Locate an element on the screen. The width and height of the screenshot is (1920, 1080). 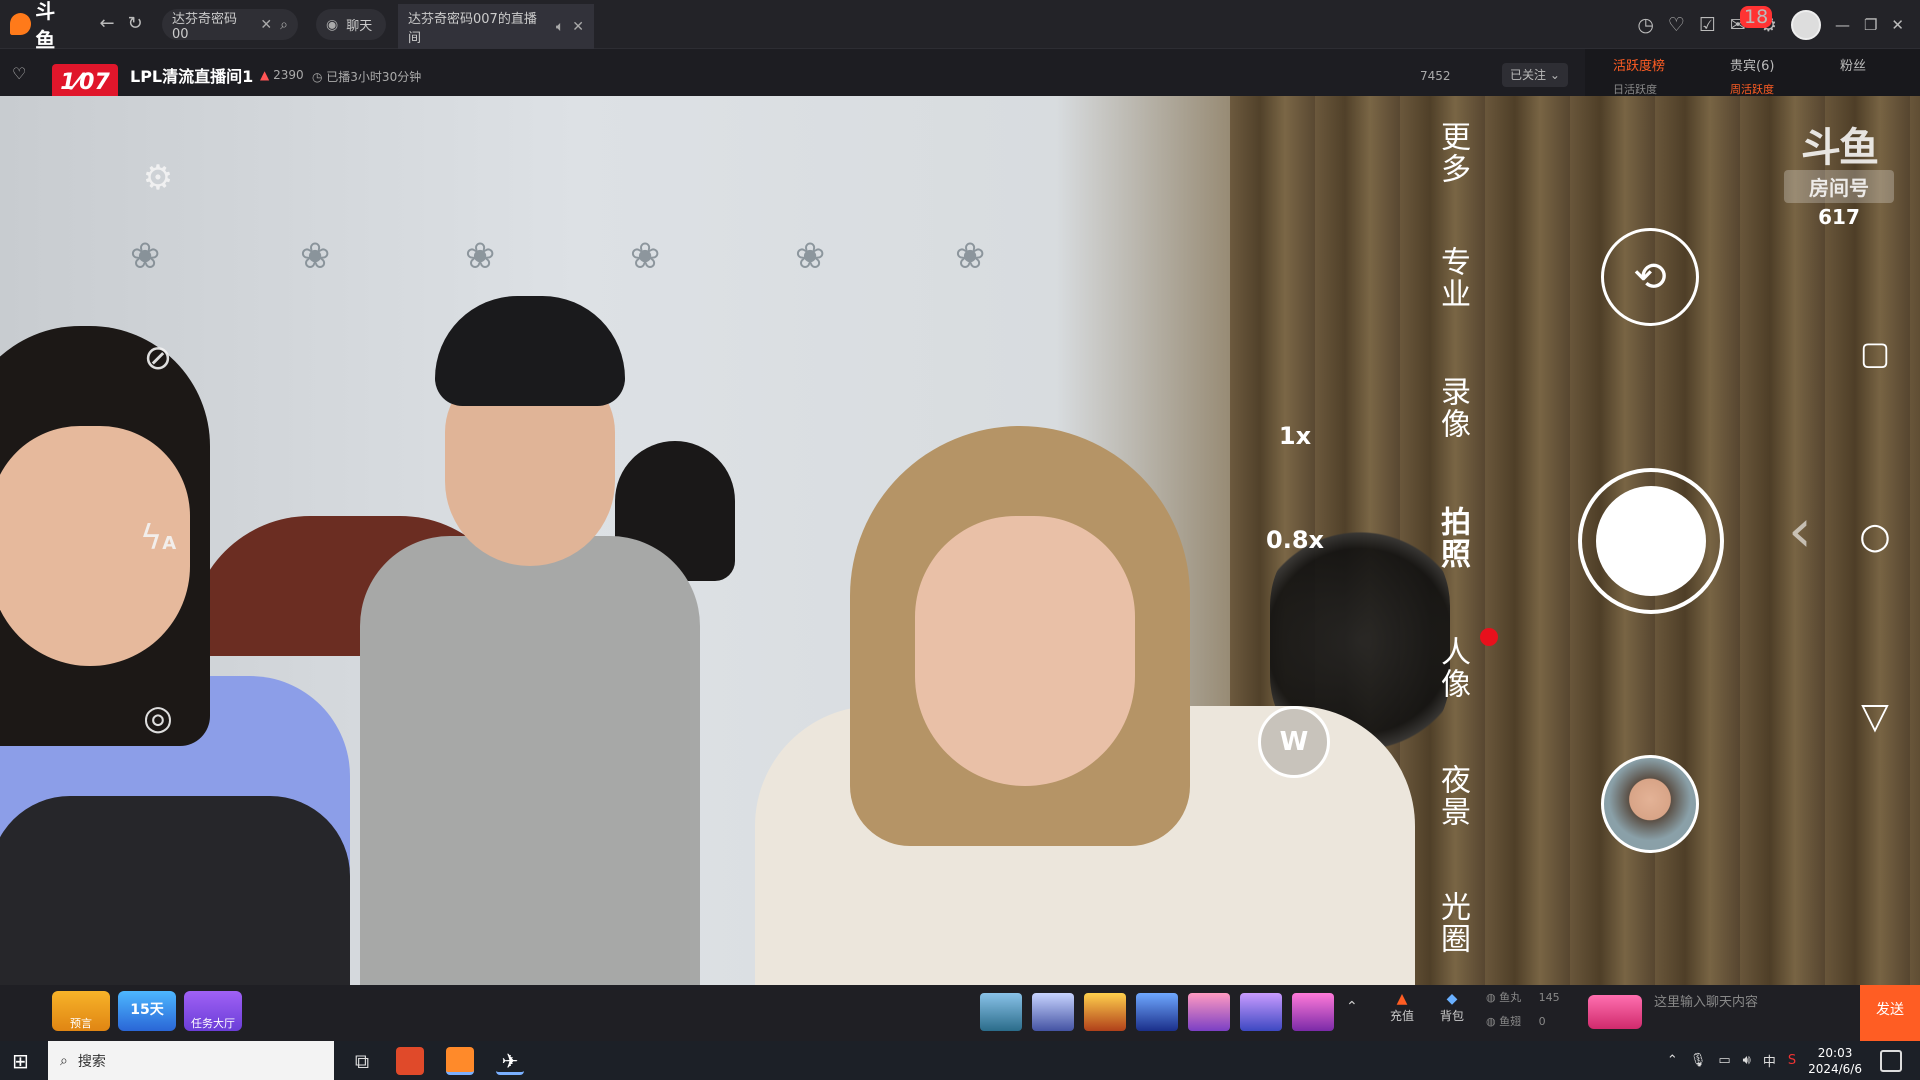
tab-vip: 贵宾(6) is located at coordinates (1752, 64).